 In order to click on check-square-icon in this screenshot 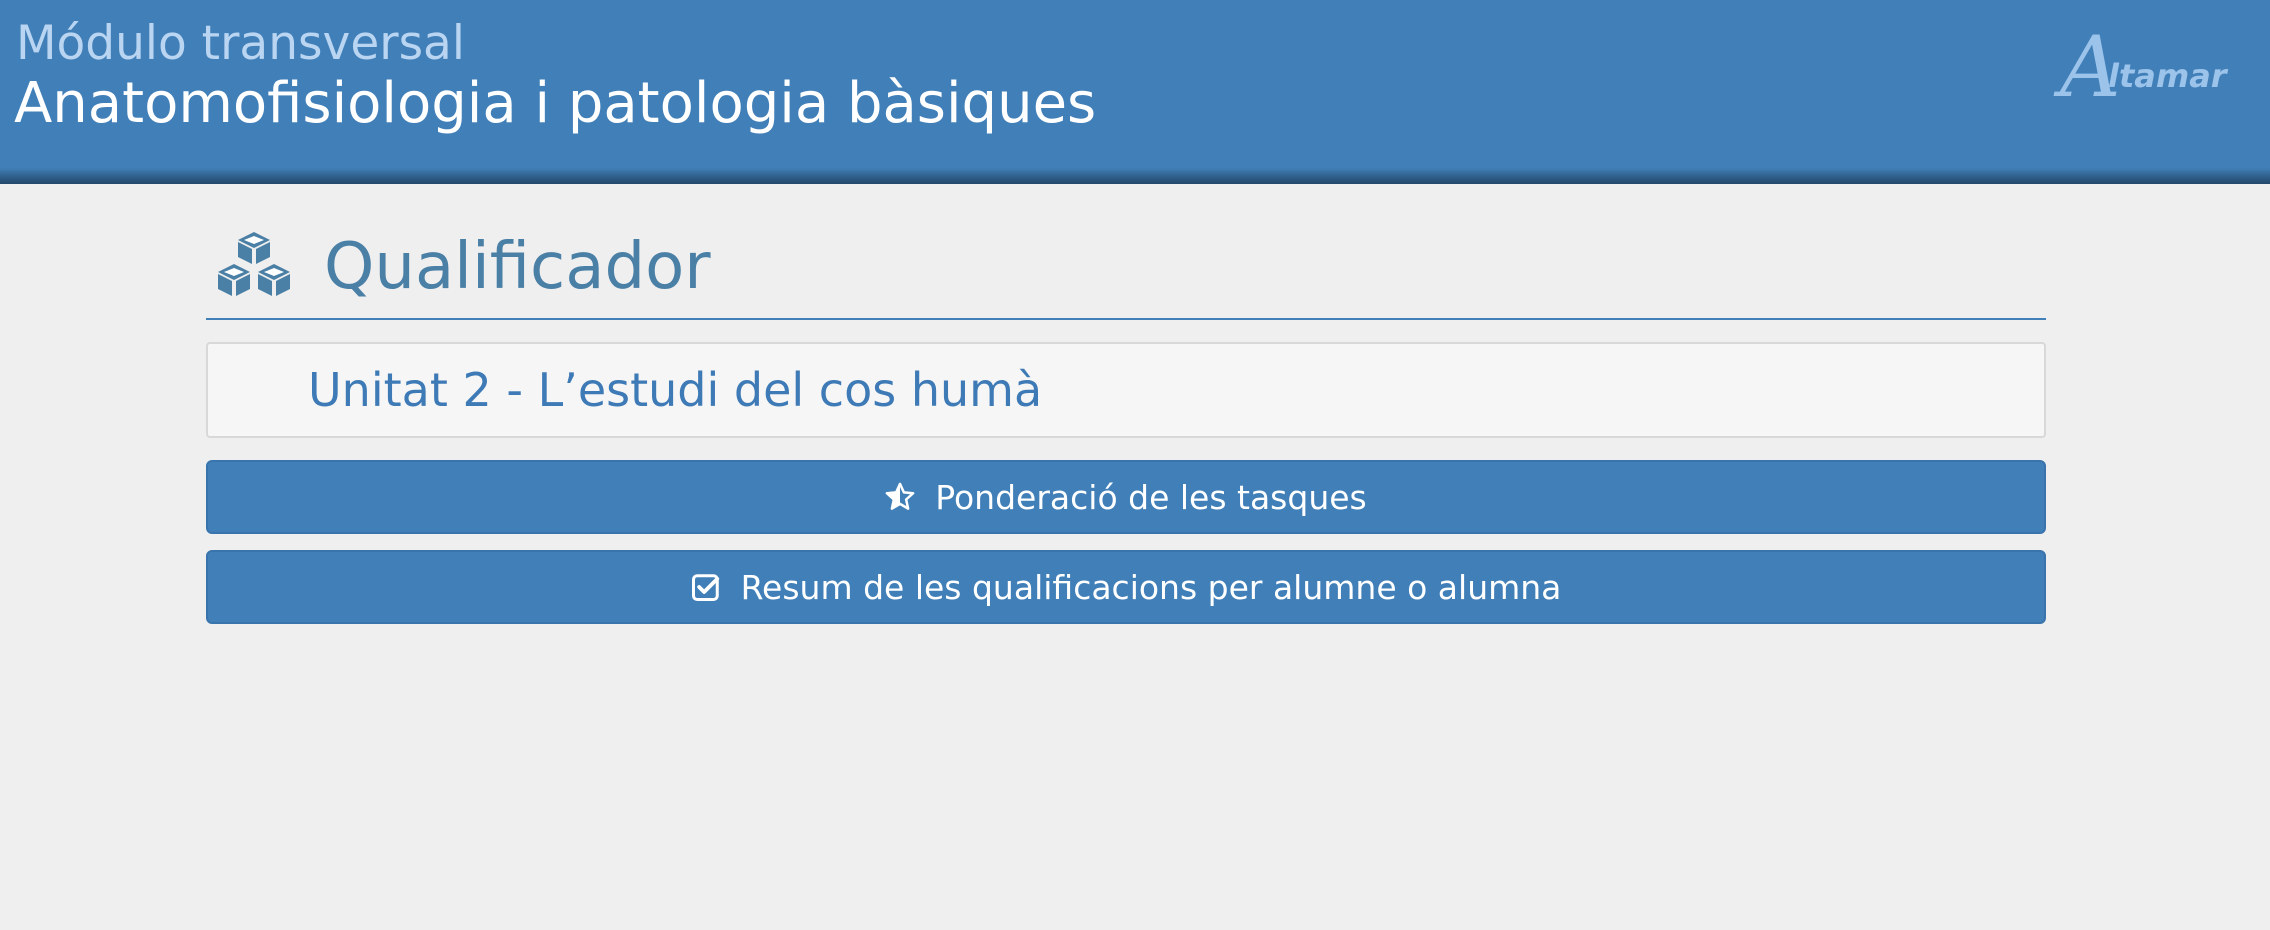, I will do `click(705, 587)`.